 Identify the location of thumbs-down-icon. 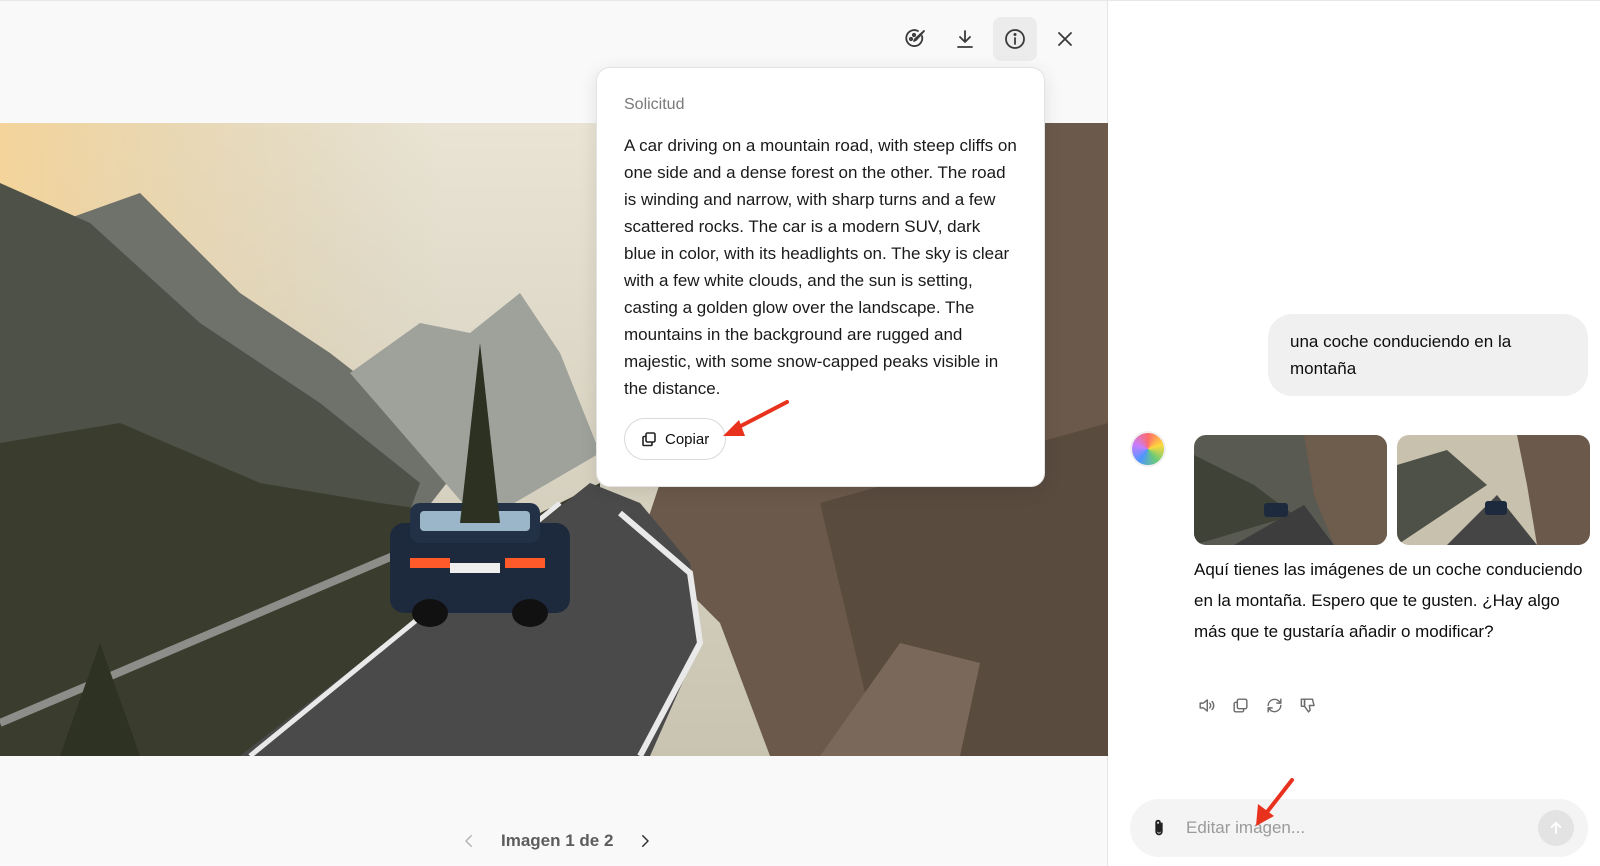
(1307, 705).